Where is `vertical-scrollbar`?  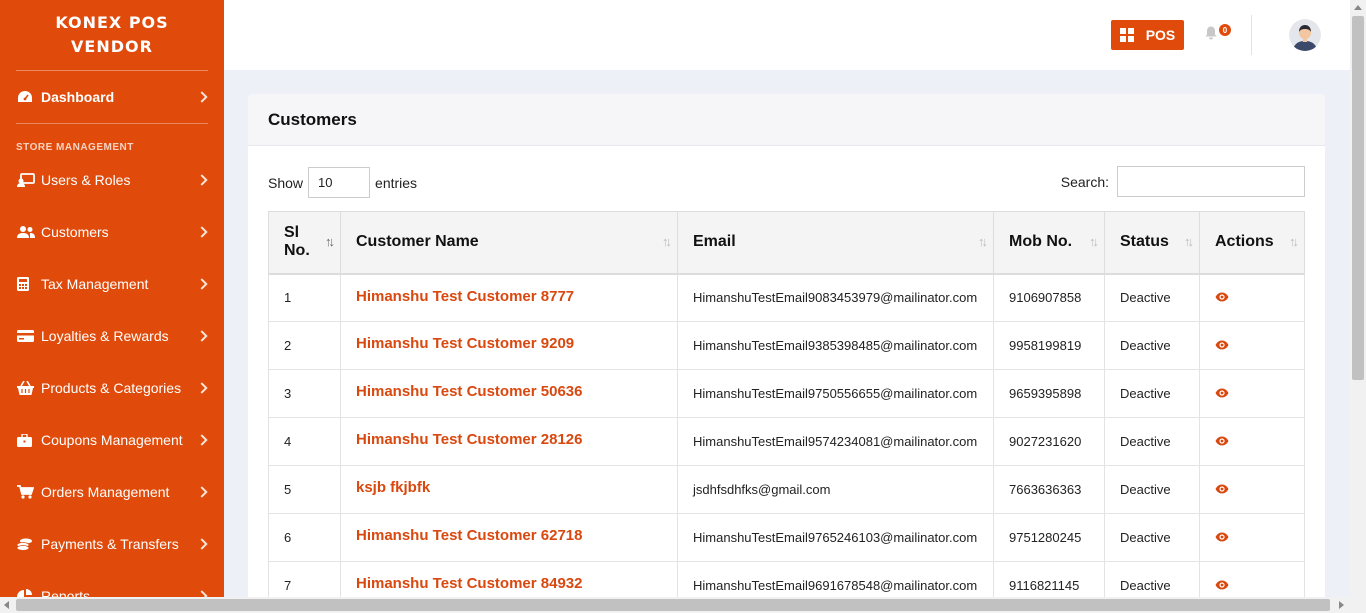
vertical-scrollbar is located at coordinates (1358, 298).